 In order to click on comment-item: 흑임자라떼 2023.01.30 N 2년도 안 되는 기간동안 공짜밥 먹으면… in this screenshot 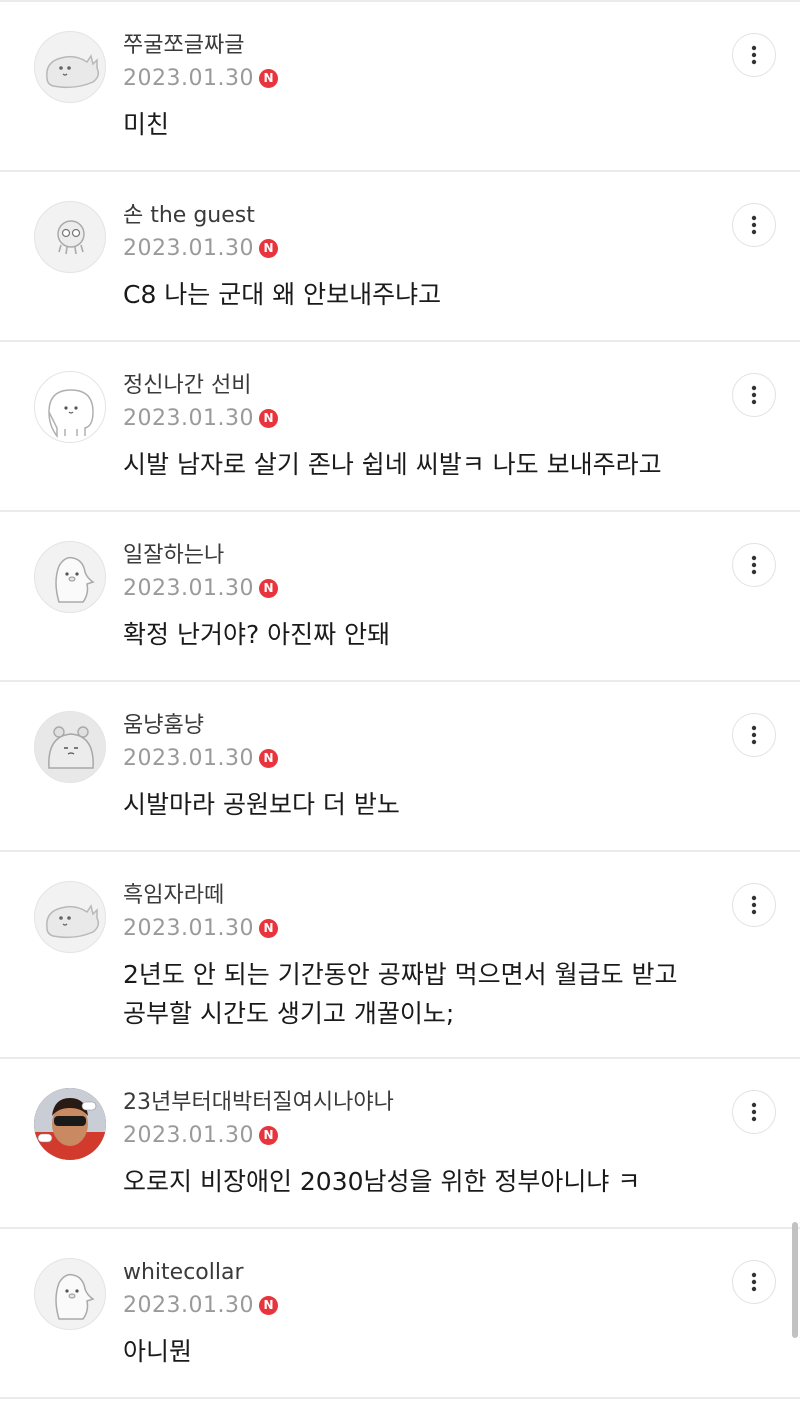, I will do `click(400, 955)`.